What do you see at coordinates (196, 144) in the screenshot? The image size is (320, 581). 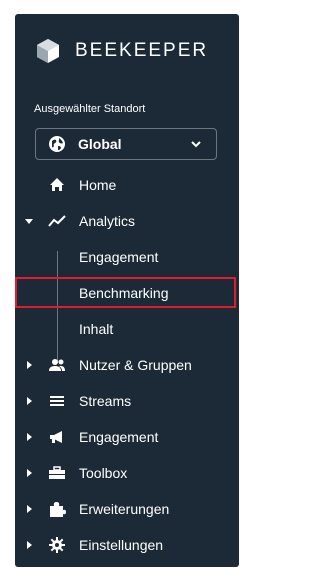 I see `chevron-down-icon` at bounding box center [196, 144].